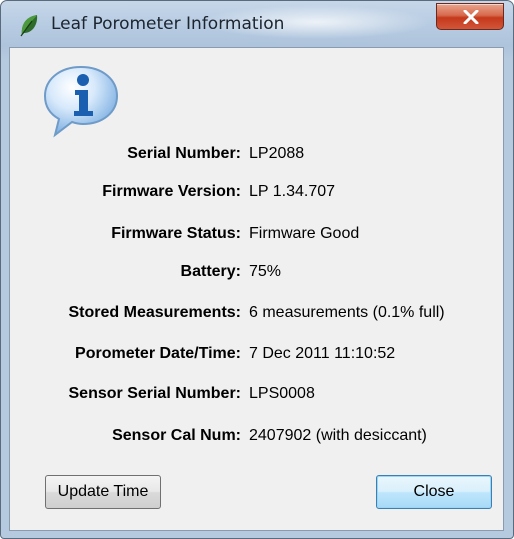 Image resolution: width=514 pixels, height=539 pixels. I want to click on firmware-version-label: Firmware Version:, so click(171, 191).